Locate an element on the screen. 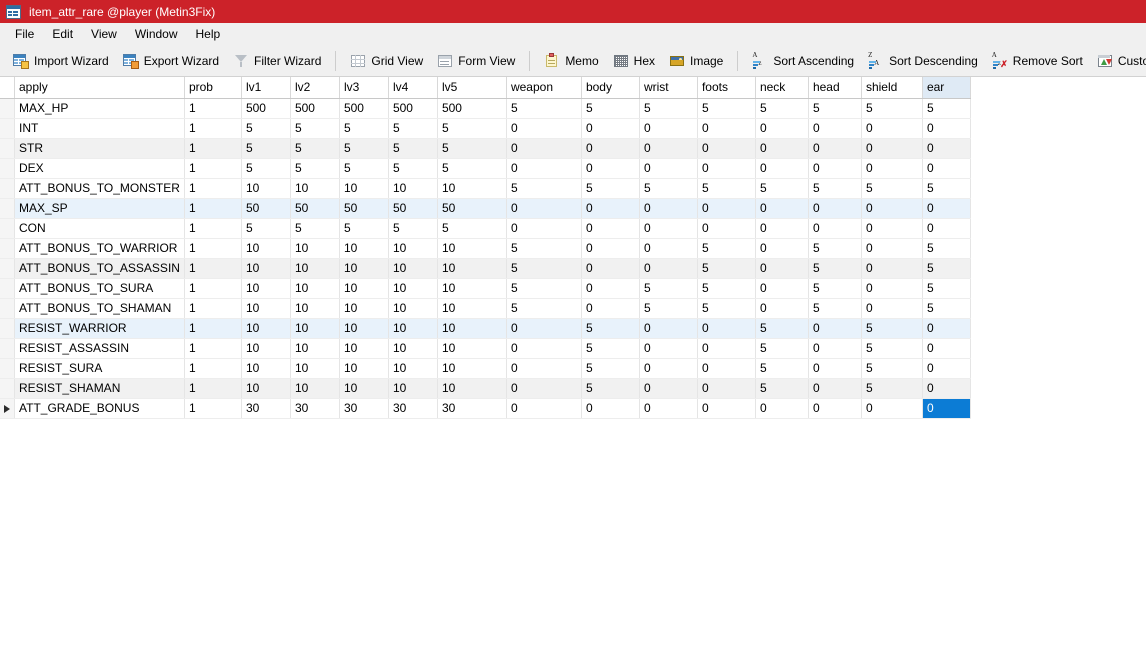 The width and height of the screenshot is (1146, 654). table-row: ATT_GRADE_BONUS 1 30 30 30 30 30 0 0 0 0 0 0 0 0 is located at coordinates (485, 408).